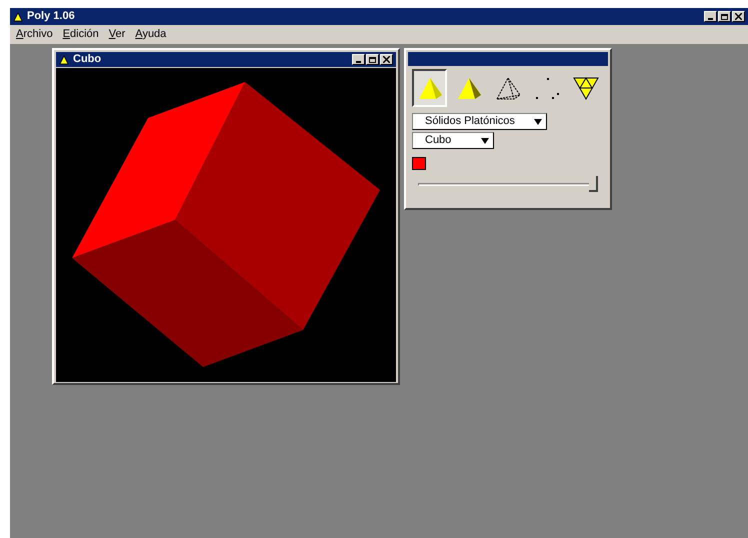 This screenshot has width=748, height=538. I want to click on wireframe-pyramid-icon, so click(508, 88).